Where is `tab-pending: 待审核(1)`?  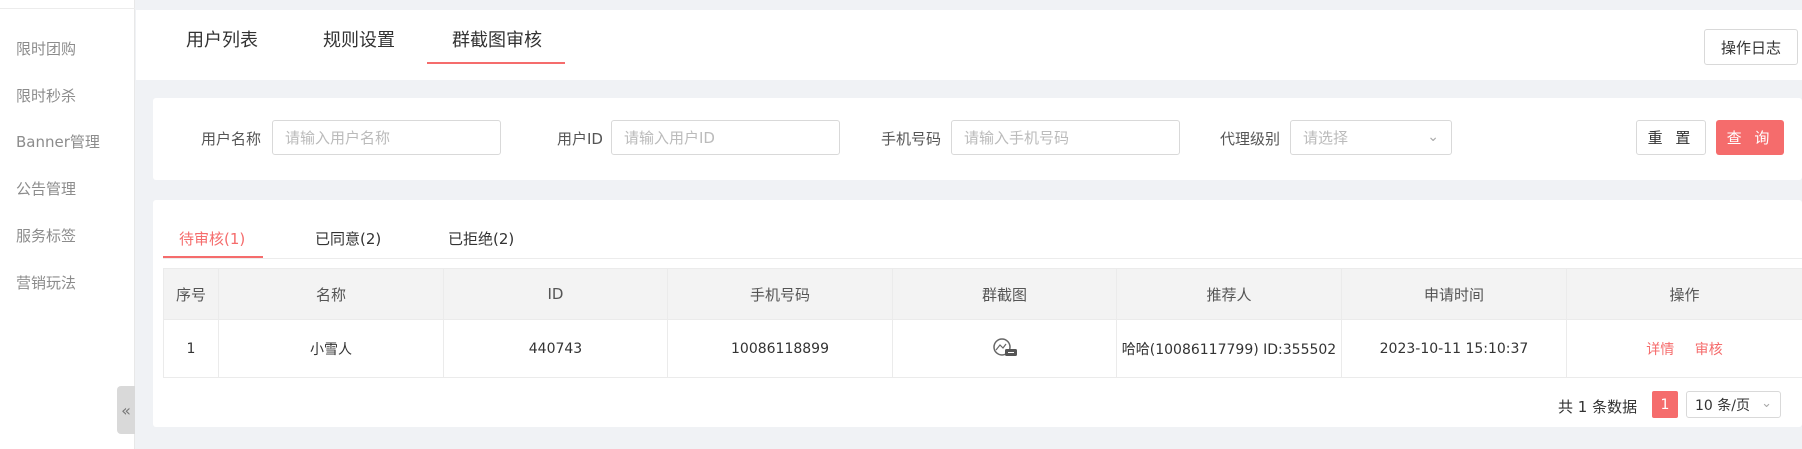 tab-pending: 待审核(1) is located at coordinates (212, 238).